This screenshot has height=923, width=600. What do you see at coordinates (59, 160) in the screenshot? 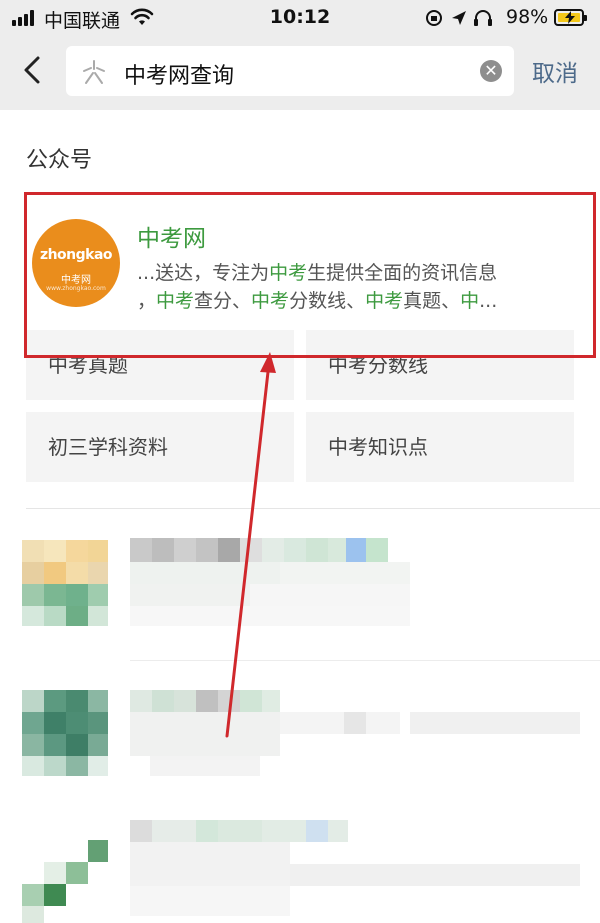
I see `section-title: 公众号` at bounding box center [59, 160].